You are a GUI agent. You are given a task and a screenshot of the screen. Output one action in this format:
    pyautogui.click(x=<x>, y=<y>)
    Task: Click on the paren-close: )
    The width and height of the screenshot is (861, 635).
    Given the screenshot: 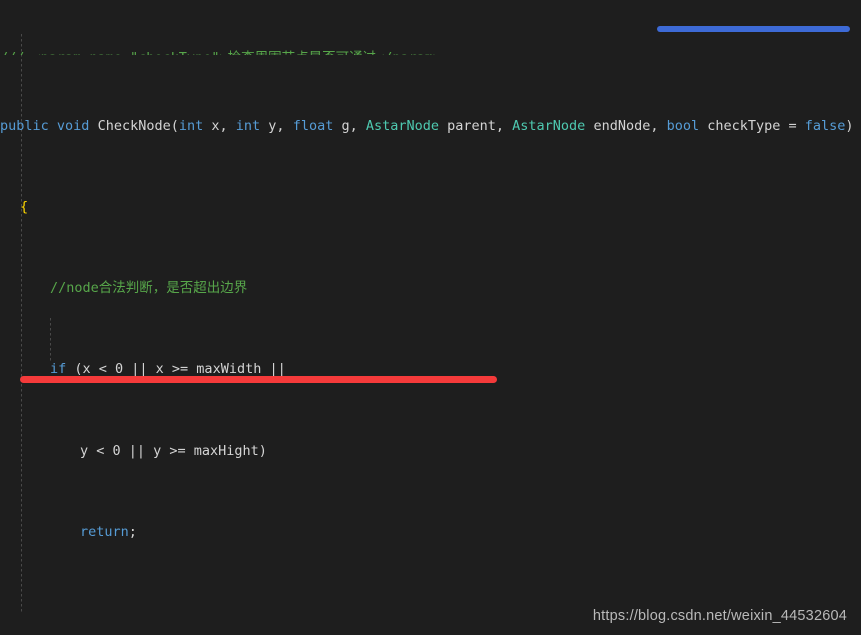 What is the action you would take?
    pyautogui.click(x=849, y=125)
    